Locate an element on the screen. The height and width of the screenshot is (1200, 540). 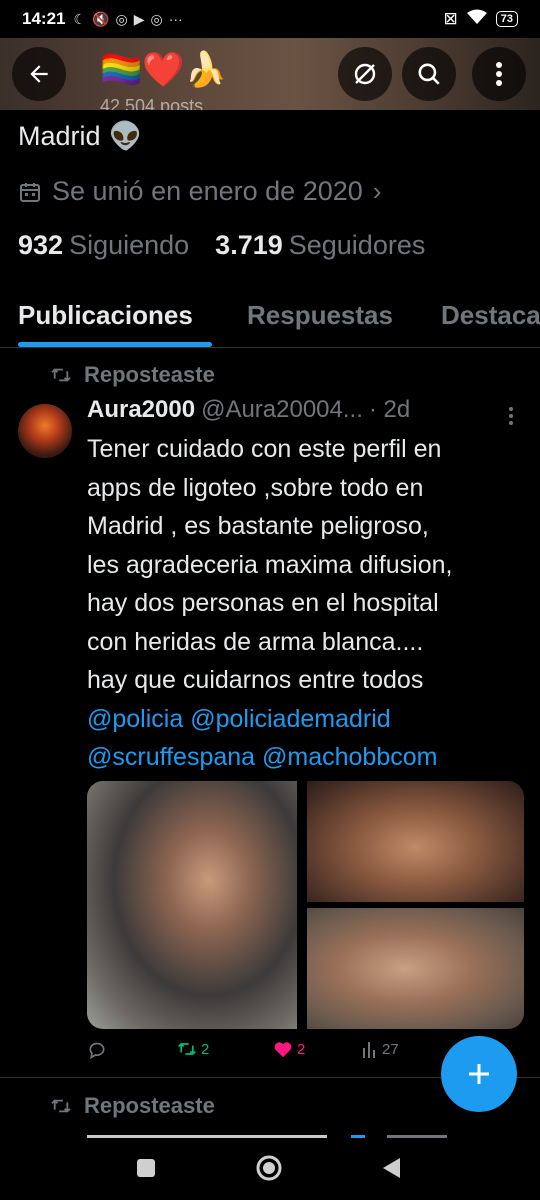
next-tweet-preview is located at coordinates (287, 1134).